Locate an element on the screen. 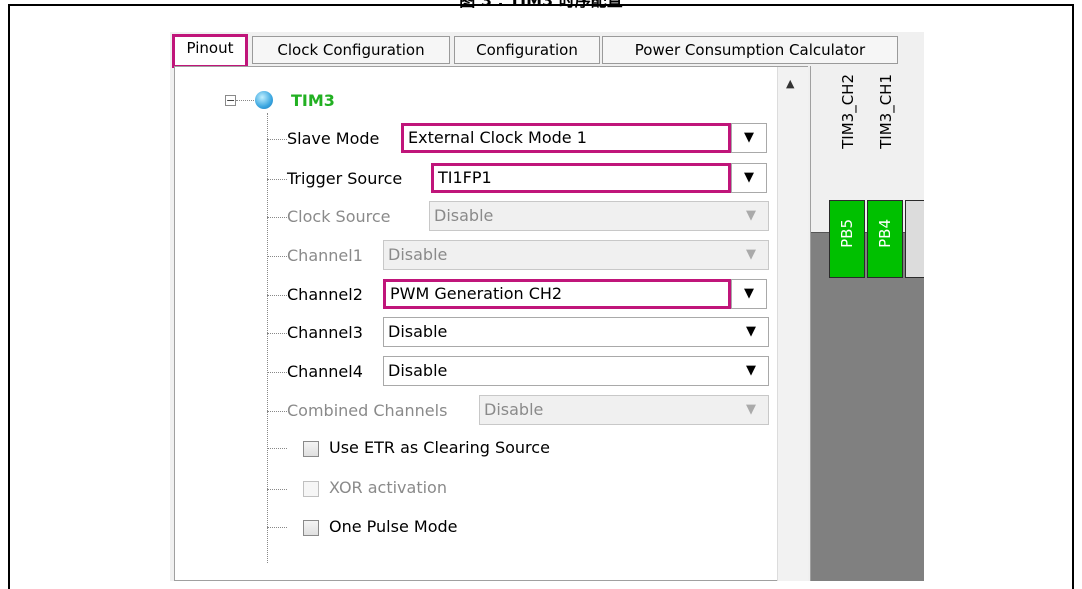 This screenshot has width=1082, height=589. slave-mode-value: External Clock Mode 1 is located at coordinates (497, 137).